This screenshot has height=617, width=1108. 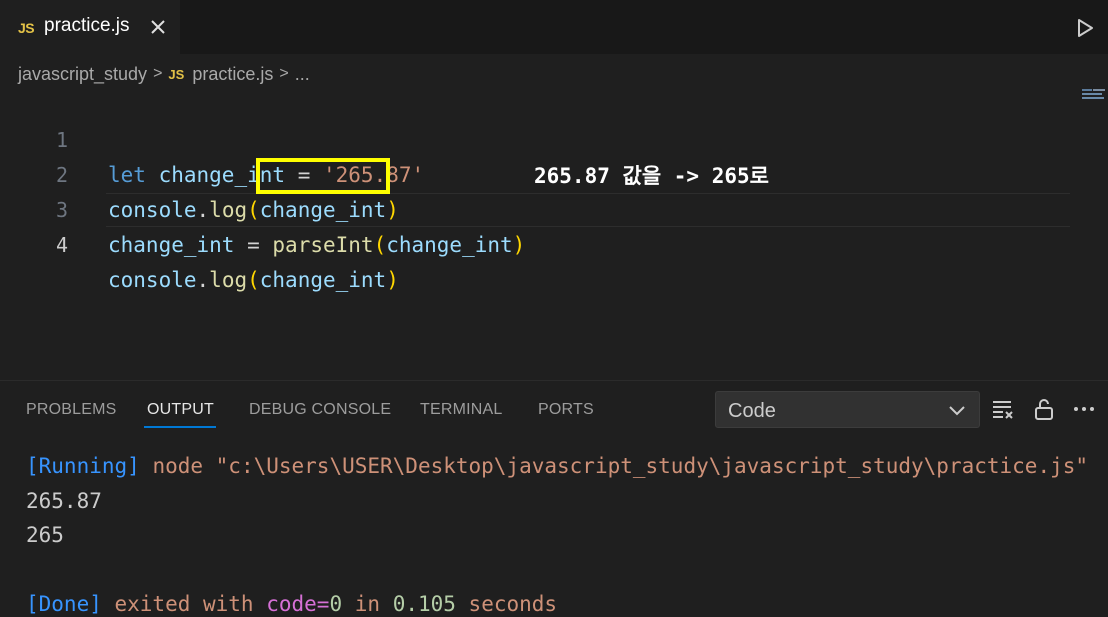 What do you see at coordinates (152, 280) in the screenshot?
I see `object: console` at bounding box center [152, 280].